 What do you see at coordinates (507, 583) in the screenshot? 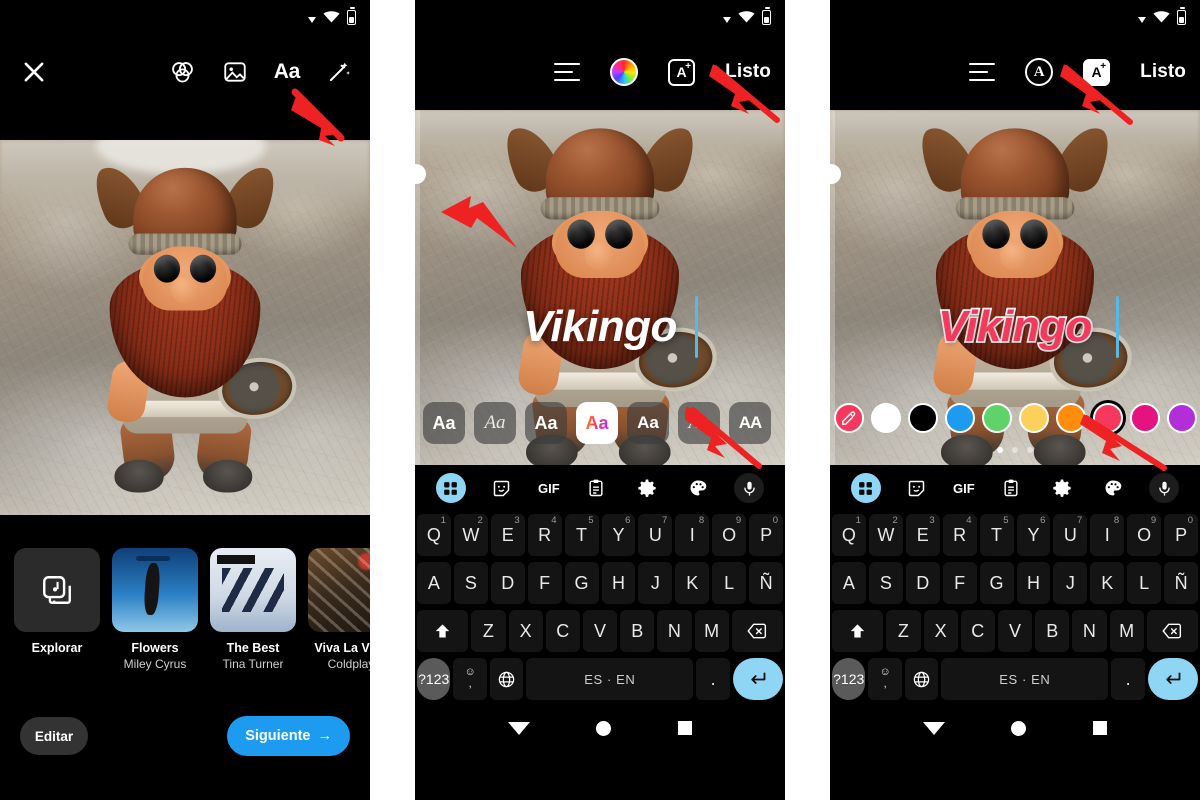
I see `key-D: D` at bounding box center [507, 583].